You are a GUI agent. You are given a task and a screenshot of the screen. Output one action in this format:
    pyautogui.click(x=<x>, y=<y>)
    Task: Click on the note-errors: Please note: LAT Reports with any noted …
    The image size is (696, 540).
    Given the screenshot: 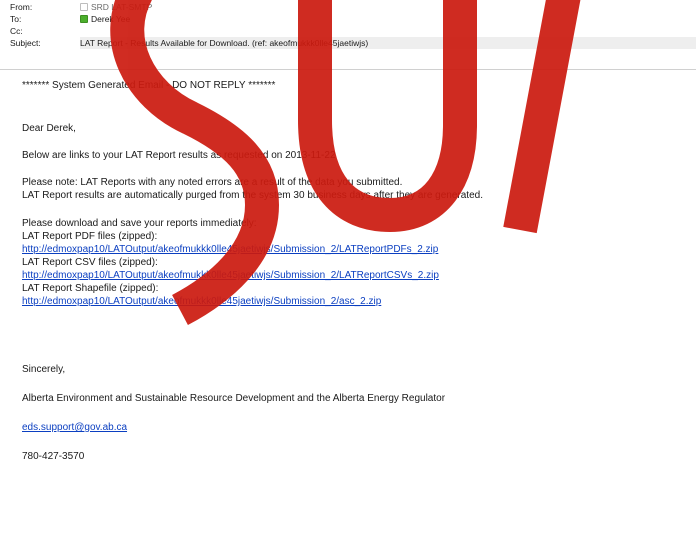 What is the action you would take?
    pyautogui.click(x=212, y=182)
    